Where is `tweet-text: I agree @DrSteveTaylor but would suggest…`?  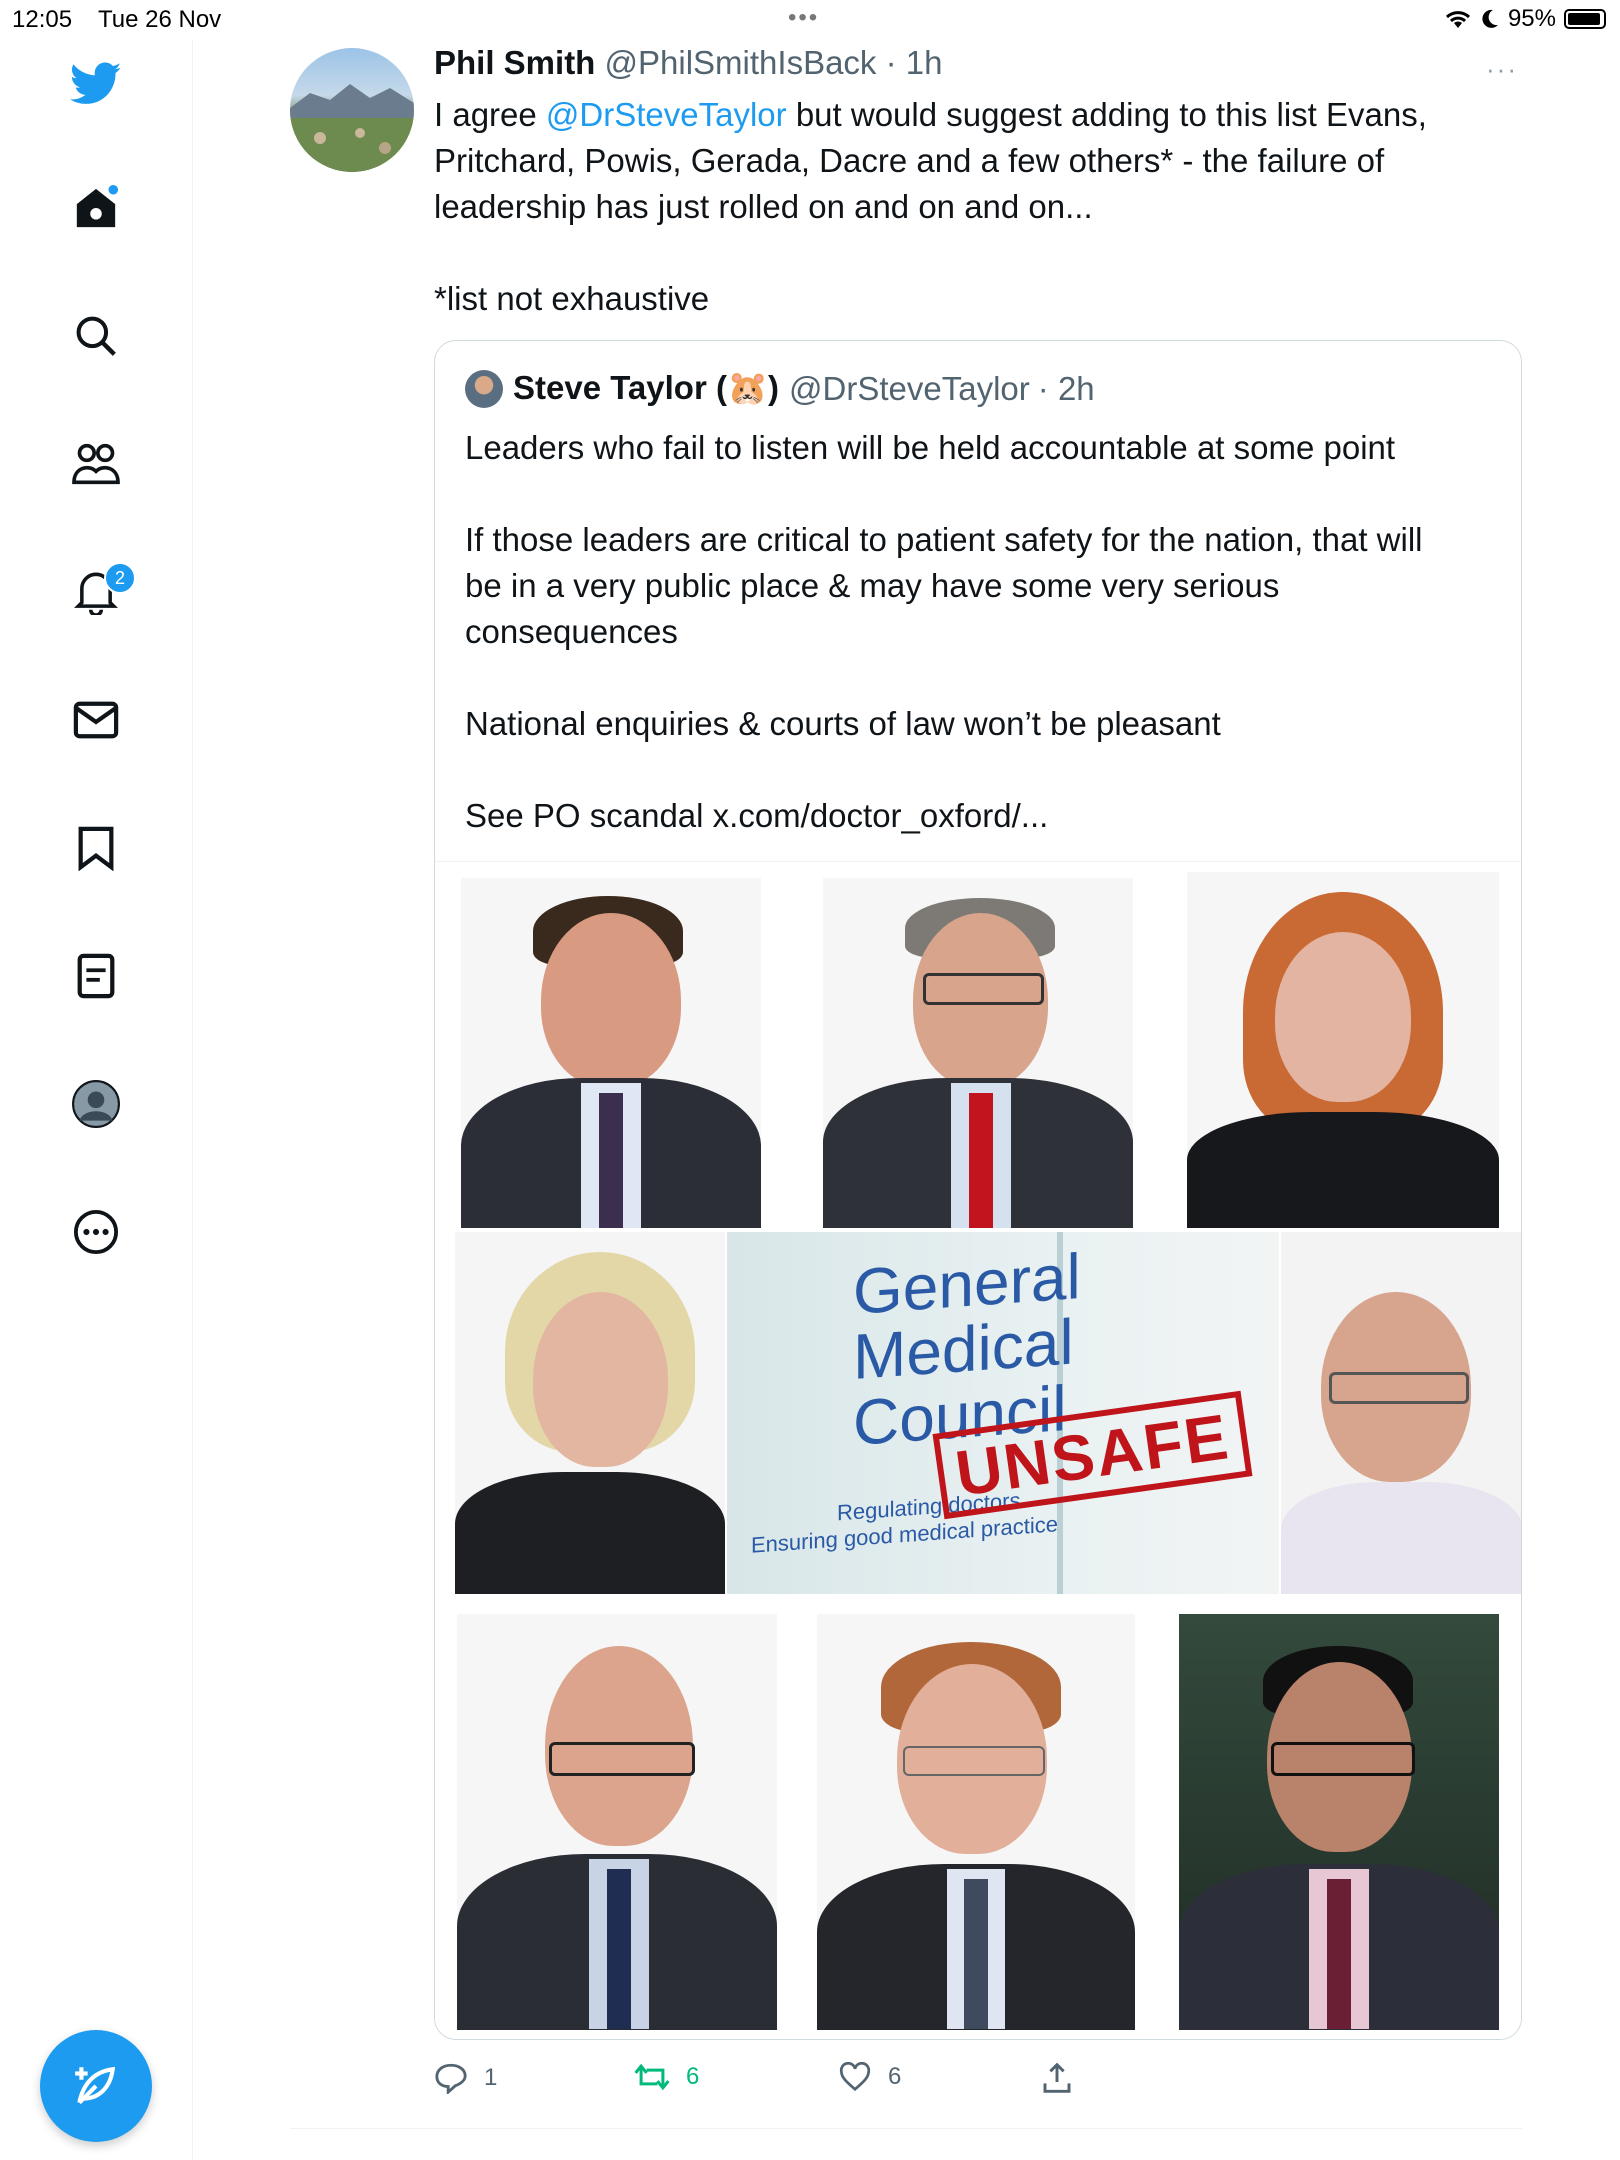 tweet-text: I agree @DrSteveTaylor but would suggest… is located at coordinates (930, 206).